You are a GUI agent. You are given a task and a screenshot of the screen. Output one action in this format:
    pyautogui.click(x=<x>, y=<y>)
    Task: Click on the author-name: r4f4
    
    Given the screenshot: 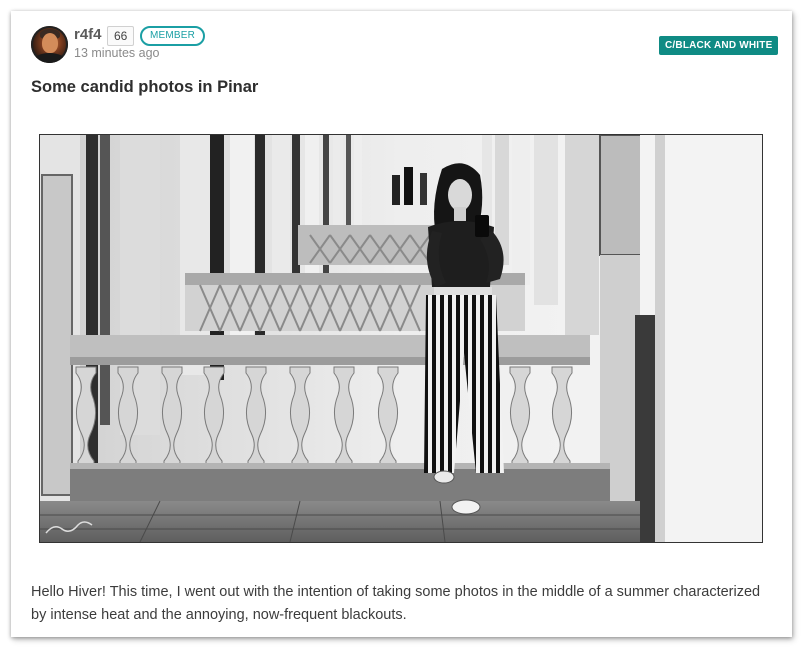 What is the action you would take?
    pyautogui.click(x=88, y=34)
    